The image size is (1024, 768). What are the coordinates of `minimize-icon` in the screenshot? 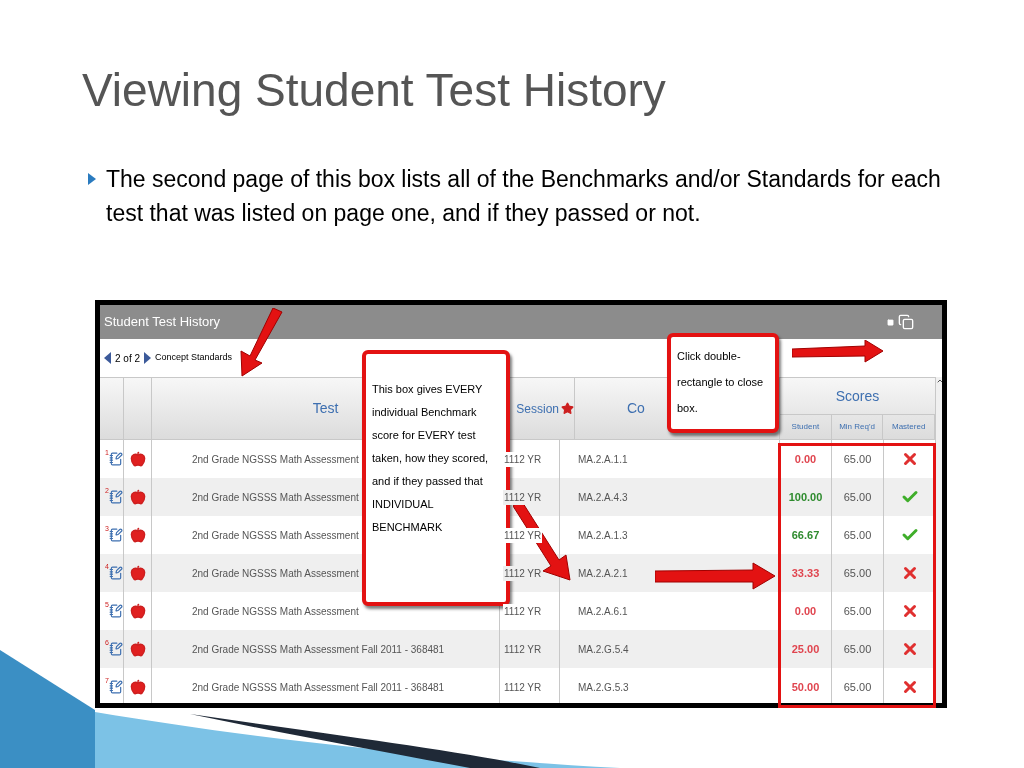 It's located at (890, 322).